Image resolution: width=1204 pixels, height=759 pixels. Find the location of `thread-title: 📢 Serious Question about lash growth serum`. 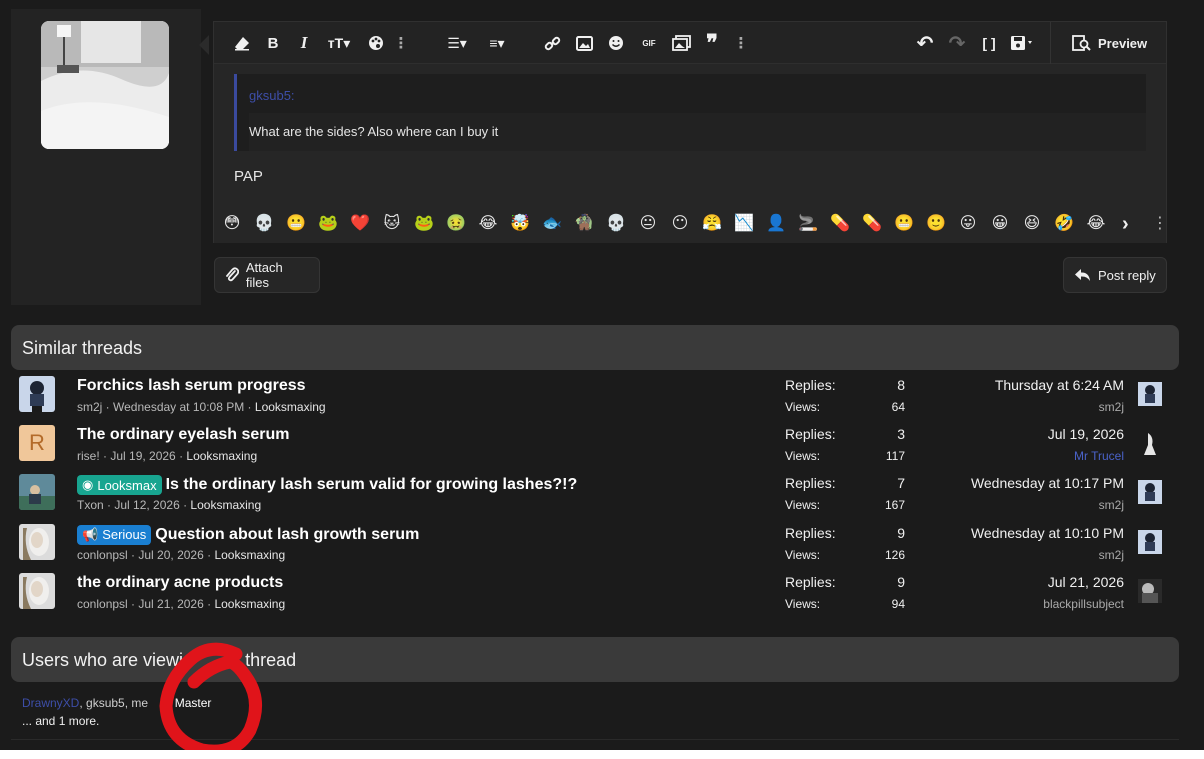

thread-title: 📢 Serious Question about lash growth serum is located at coordinates (248, 534).